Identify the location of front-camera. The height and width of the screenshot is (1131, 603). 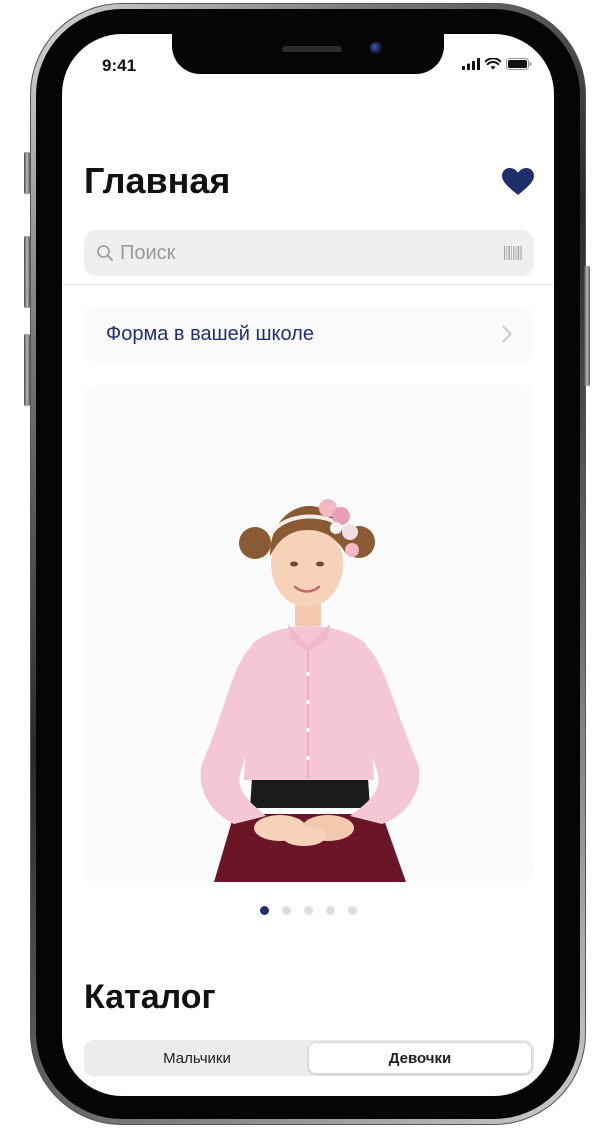
(376, 48).